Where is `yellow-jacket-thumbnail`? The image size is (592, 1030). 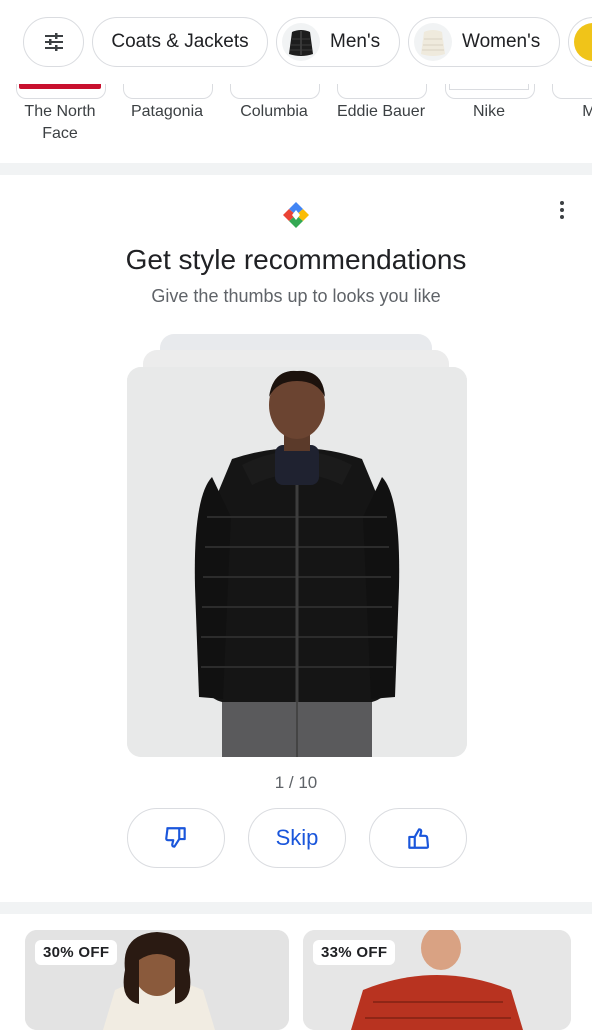 yellow-jacket-thumbnail is located at coordinates (583, 42).